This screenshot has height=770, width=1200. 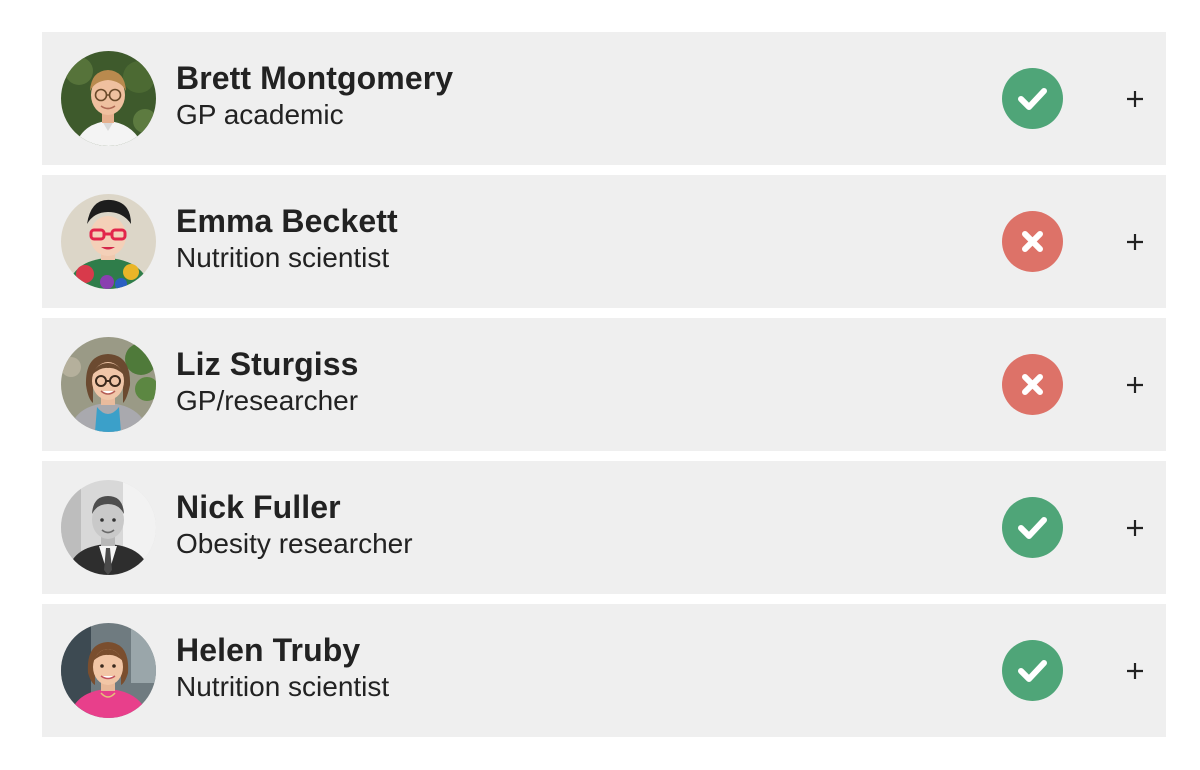 What do you see at coordinates (260, 114) in the screenshot?
I see `expert-role: GP academic` at bounding box center [260, 114].